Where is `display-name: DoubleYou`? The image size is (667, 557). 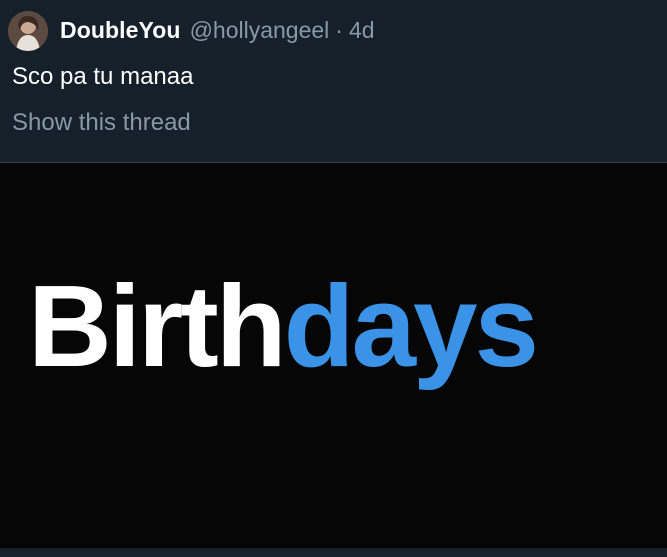 display-name: DoubleYou is located at coordinates (120, 30).